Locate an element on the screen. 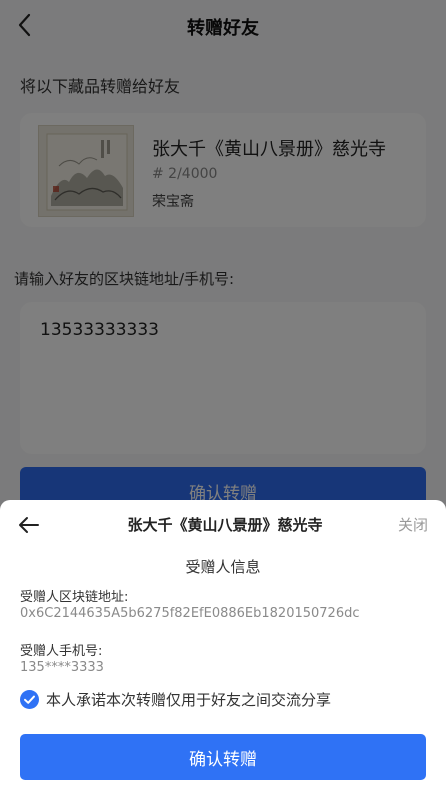  agreement-row: 本人承诺本次转赠仅用于好友之间交流分享 is located at coordinates (175, 699).